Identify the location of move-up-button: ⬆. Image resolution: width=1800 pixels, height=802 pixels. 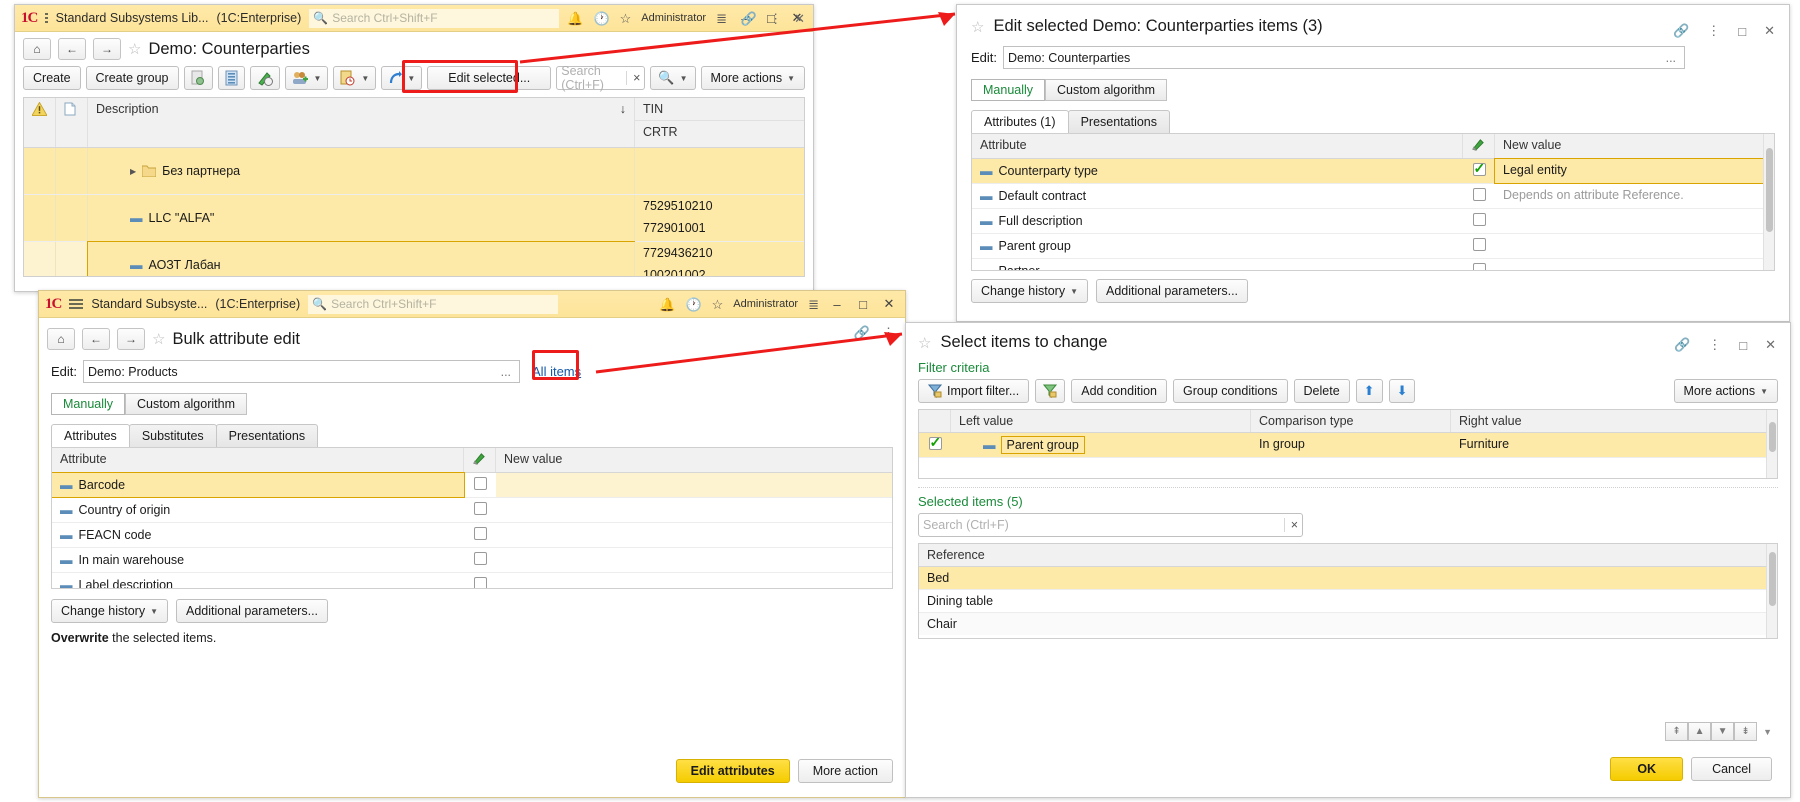
(1369, 391).